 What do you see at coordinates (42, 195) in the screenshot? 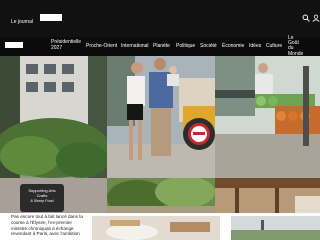
I see `sign-text-line: Crafts` at bounding box center [42, 195].